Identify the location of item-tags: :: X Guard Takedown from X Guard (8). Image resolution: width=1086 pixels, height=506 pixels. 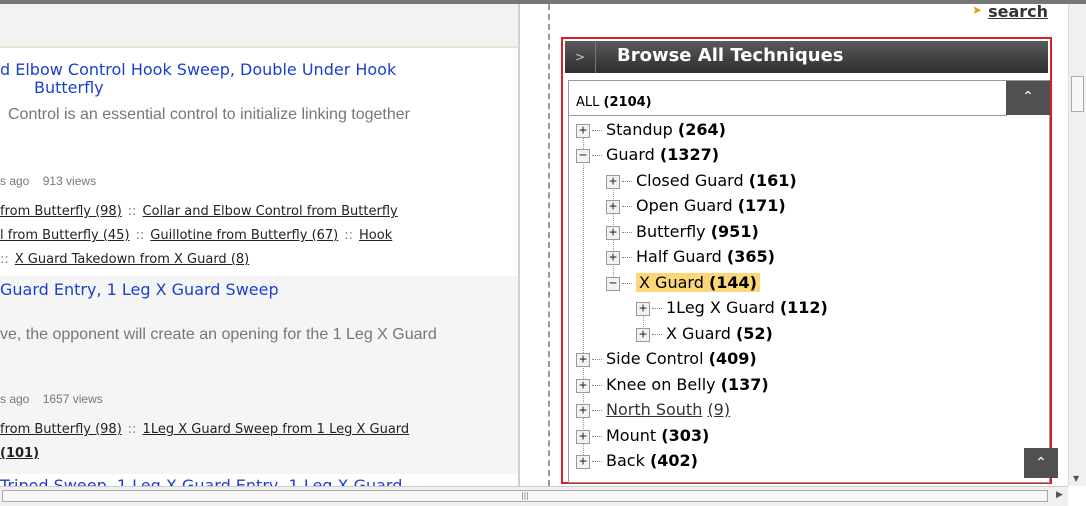
(124, 259).